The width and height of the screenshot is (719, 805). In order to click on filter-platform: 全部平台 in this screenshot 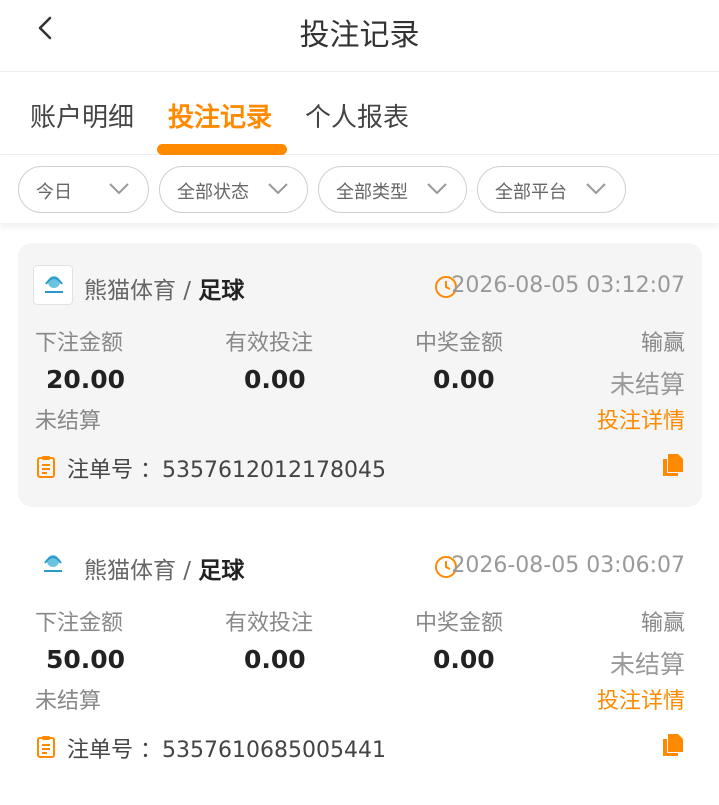, I will do `click(551, 189)`.